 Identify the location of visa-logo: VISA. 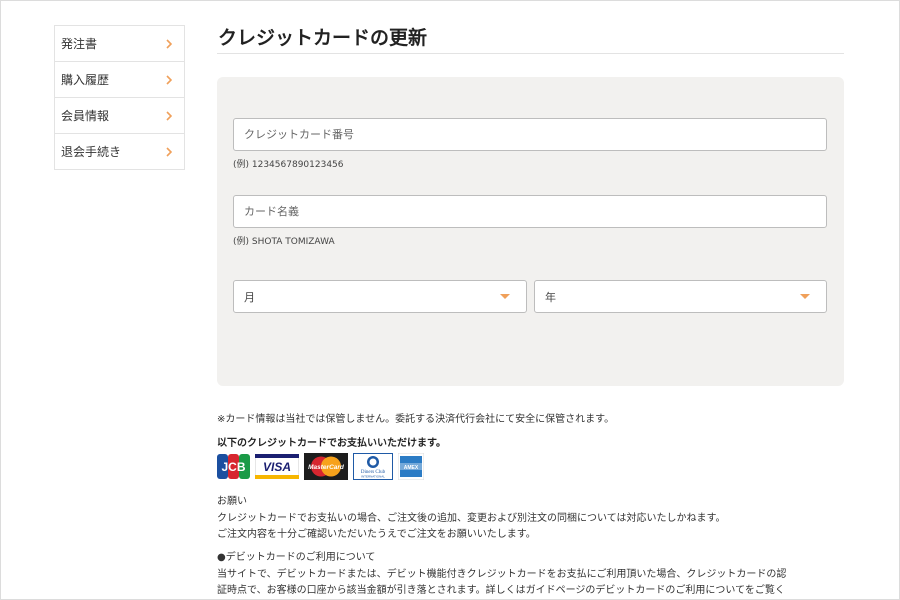
(277, 466).